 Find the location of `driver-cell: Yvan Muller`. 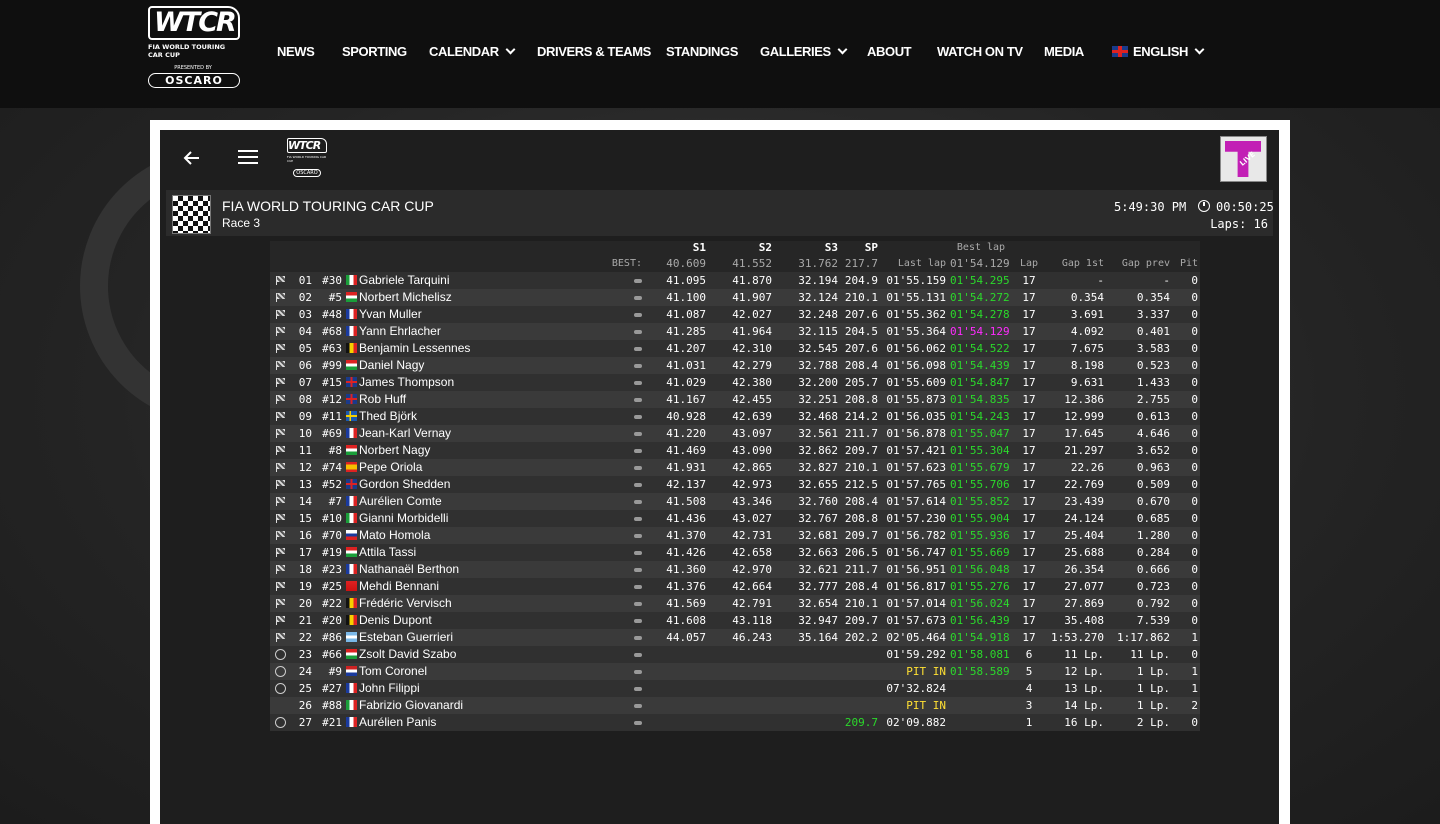

driver-cell: Yvan Muller is located at coordinates (444, 314).